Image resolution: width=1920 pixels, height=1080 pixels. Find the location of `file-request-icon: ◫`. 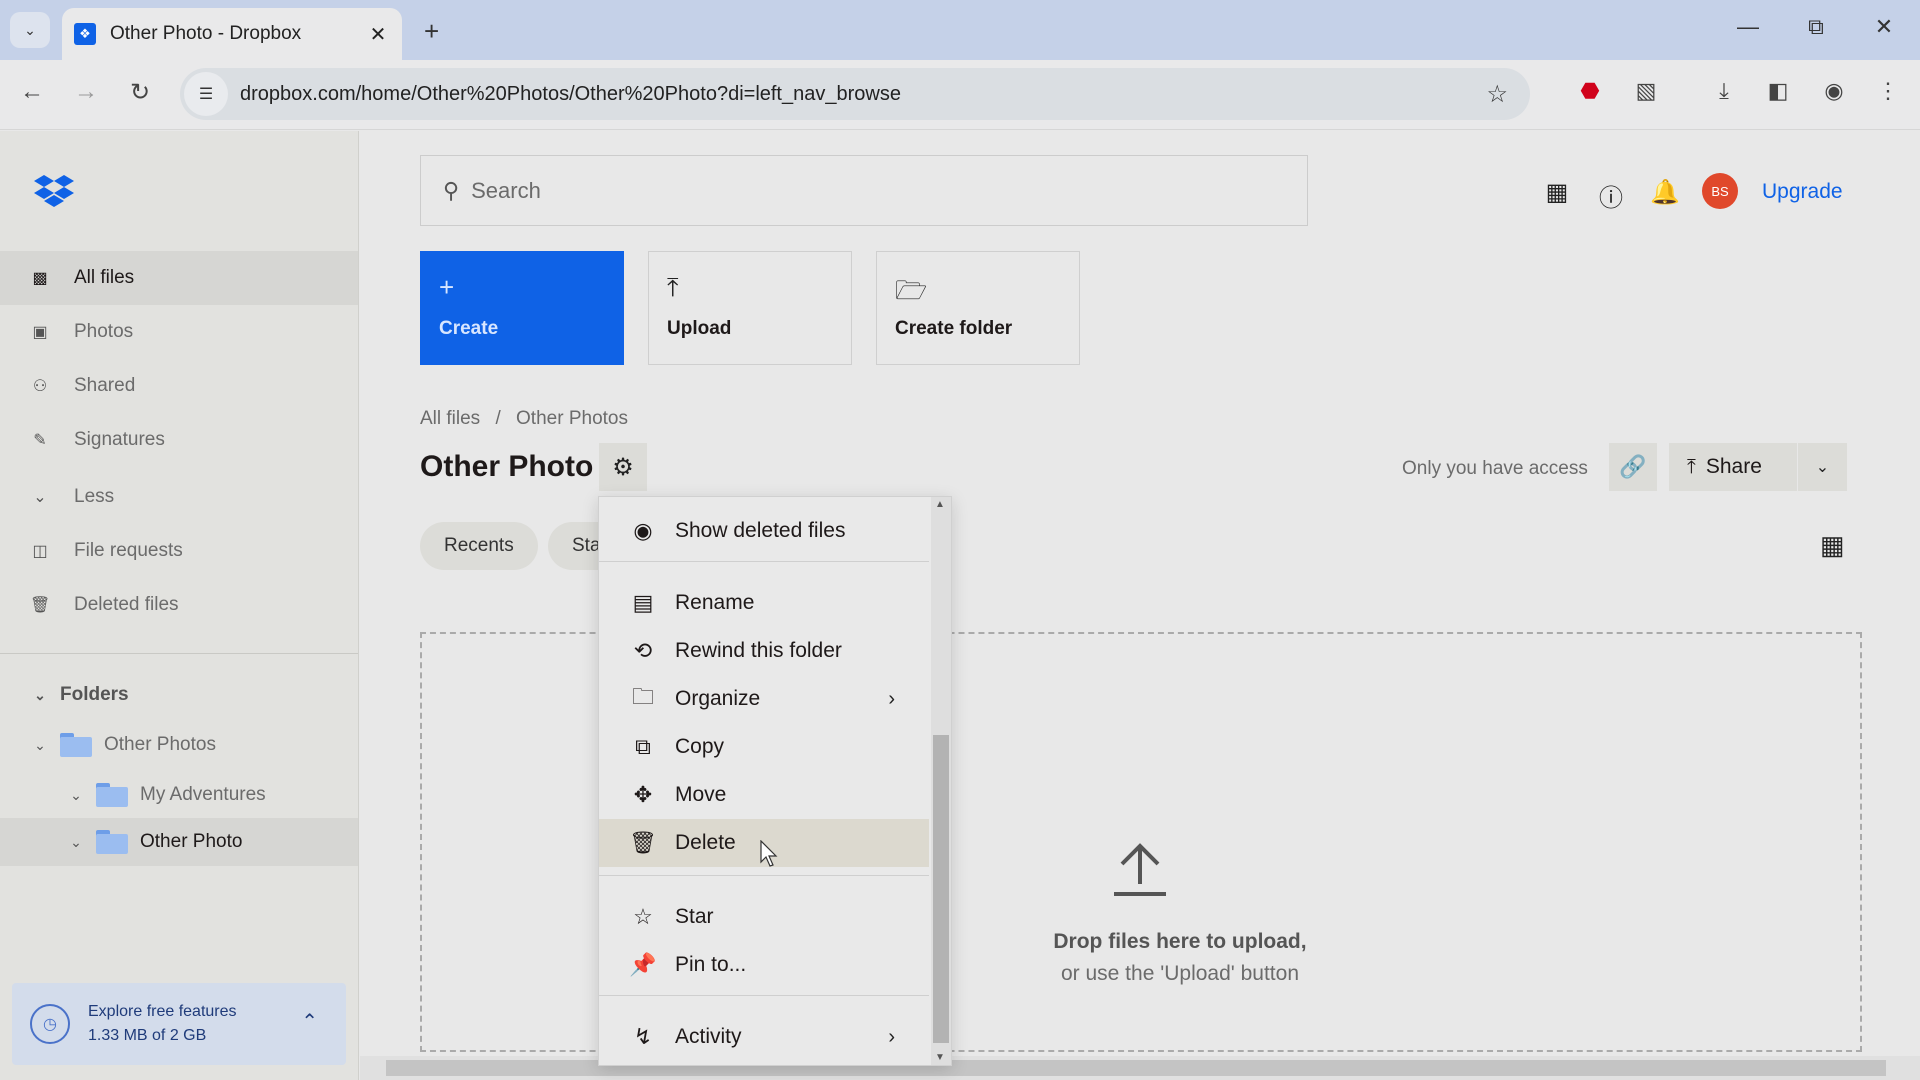

file-request-icon: ◫ is located at coordinates (40, 551).